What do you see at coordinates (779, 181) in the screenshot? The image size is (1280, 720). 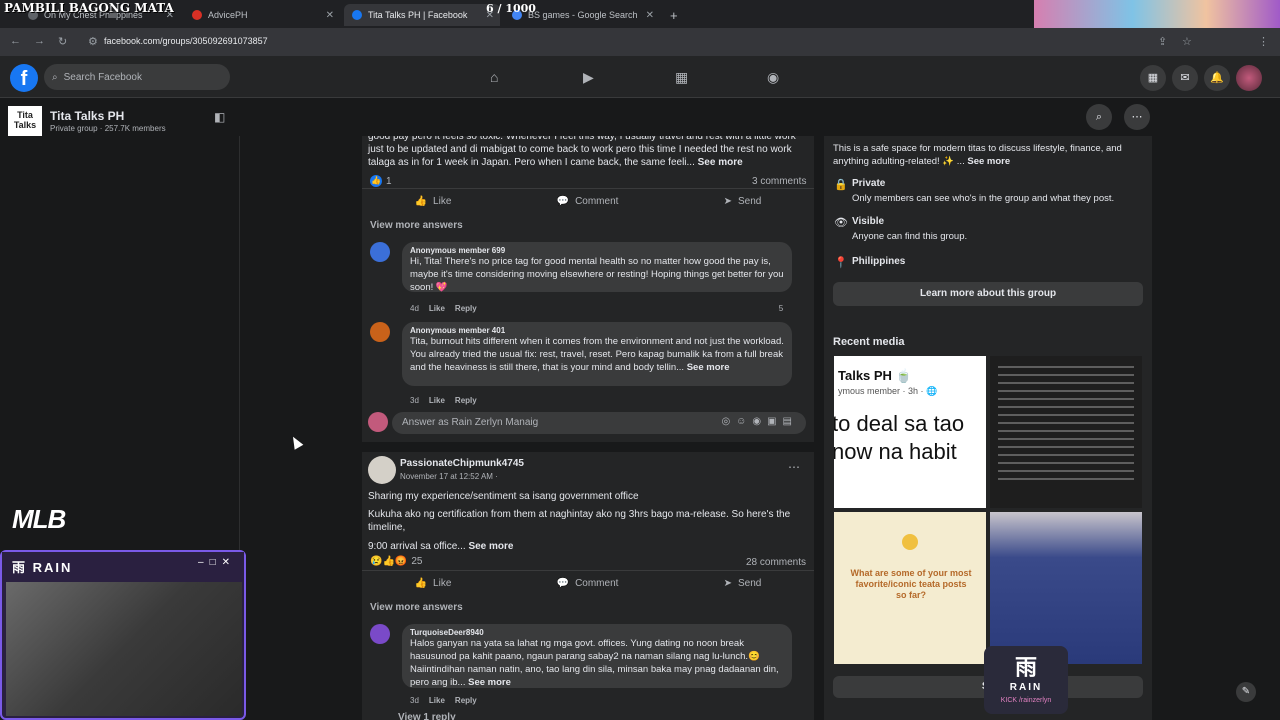 I see `comments-count: 3 comments` at bounding box center [779, 181].